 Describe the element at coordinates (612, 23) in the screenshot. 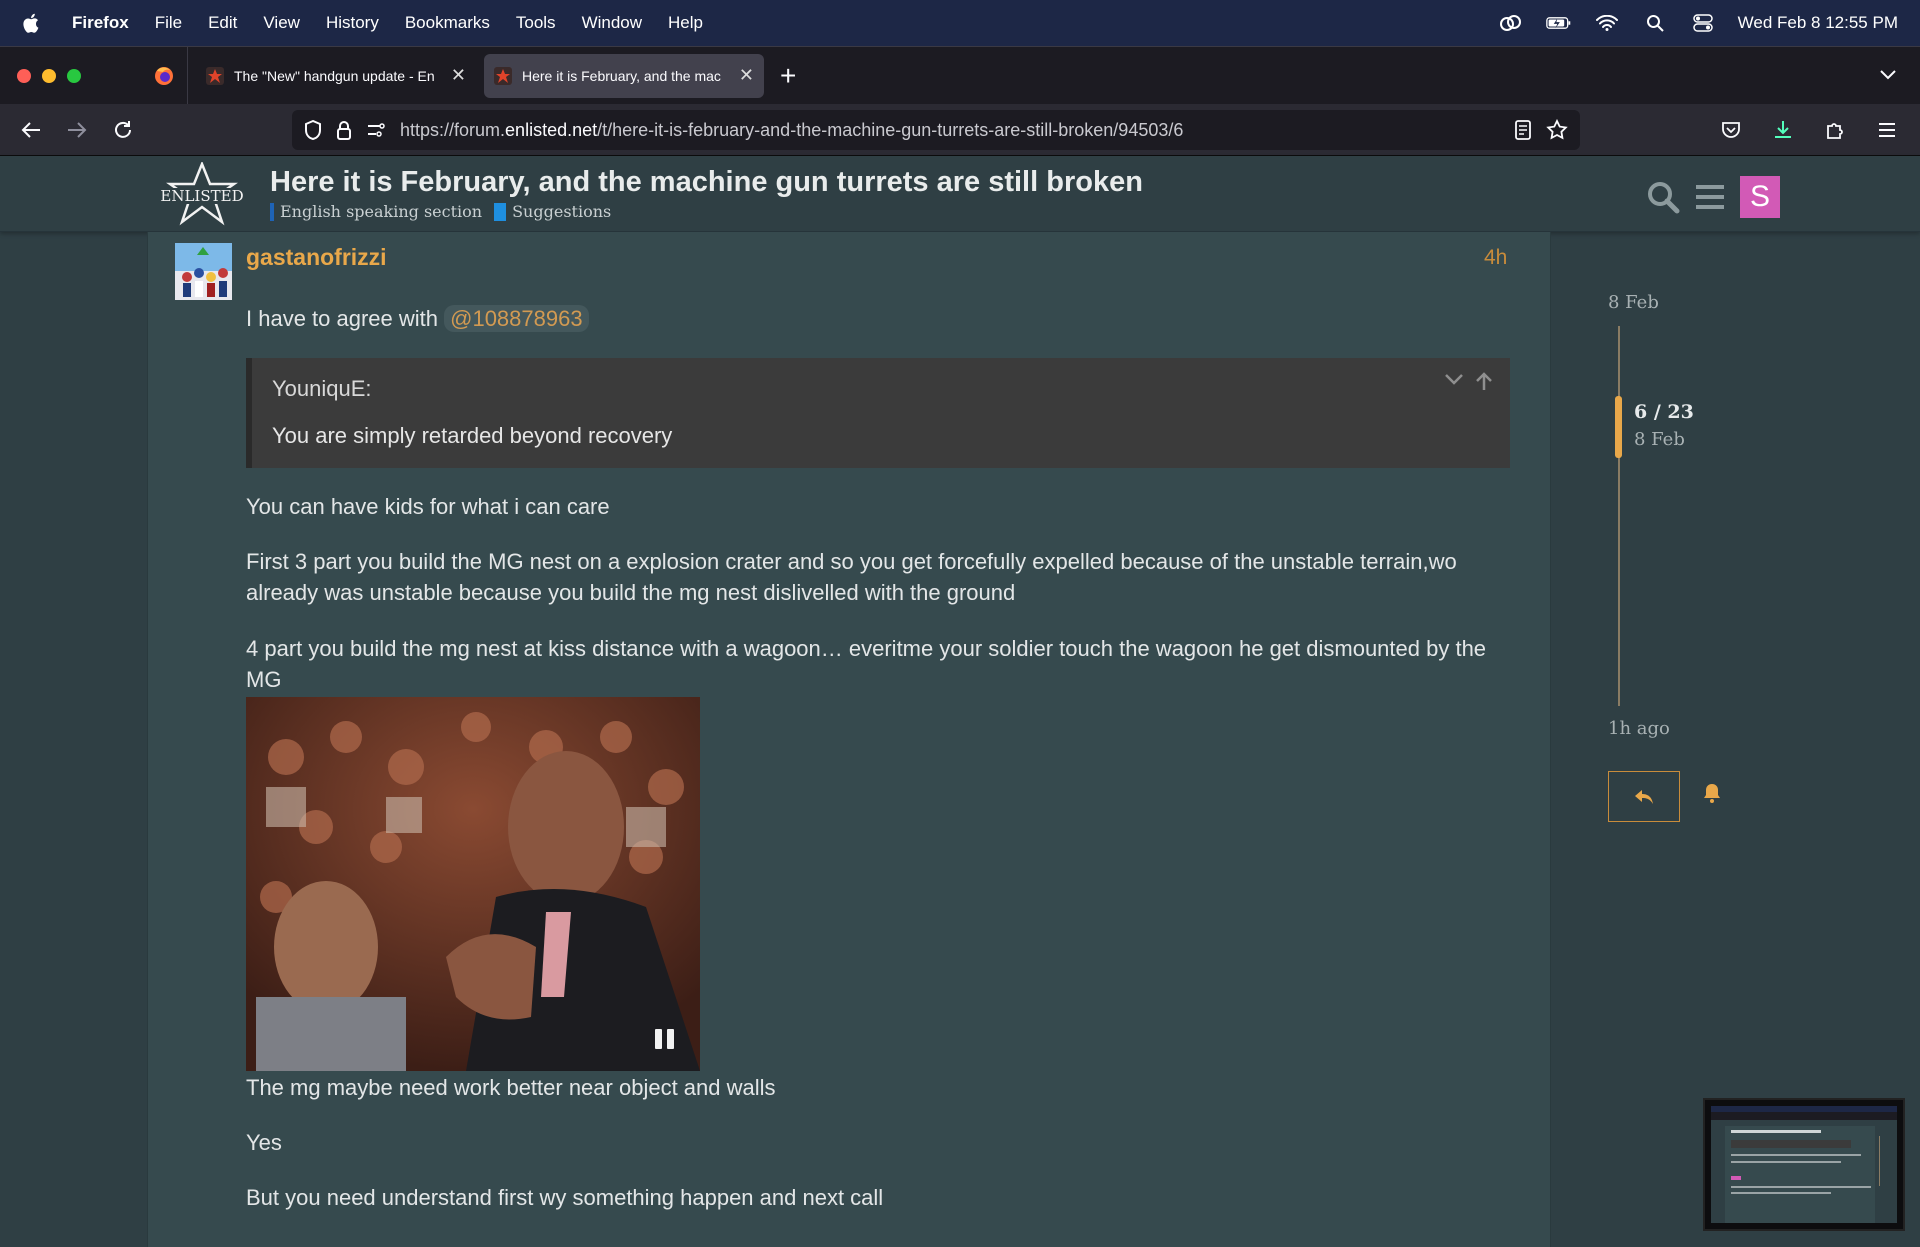

I see `menu-window: Window` at that location.